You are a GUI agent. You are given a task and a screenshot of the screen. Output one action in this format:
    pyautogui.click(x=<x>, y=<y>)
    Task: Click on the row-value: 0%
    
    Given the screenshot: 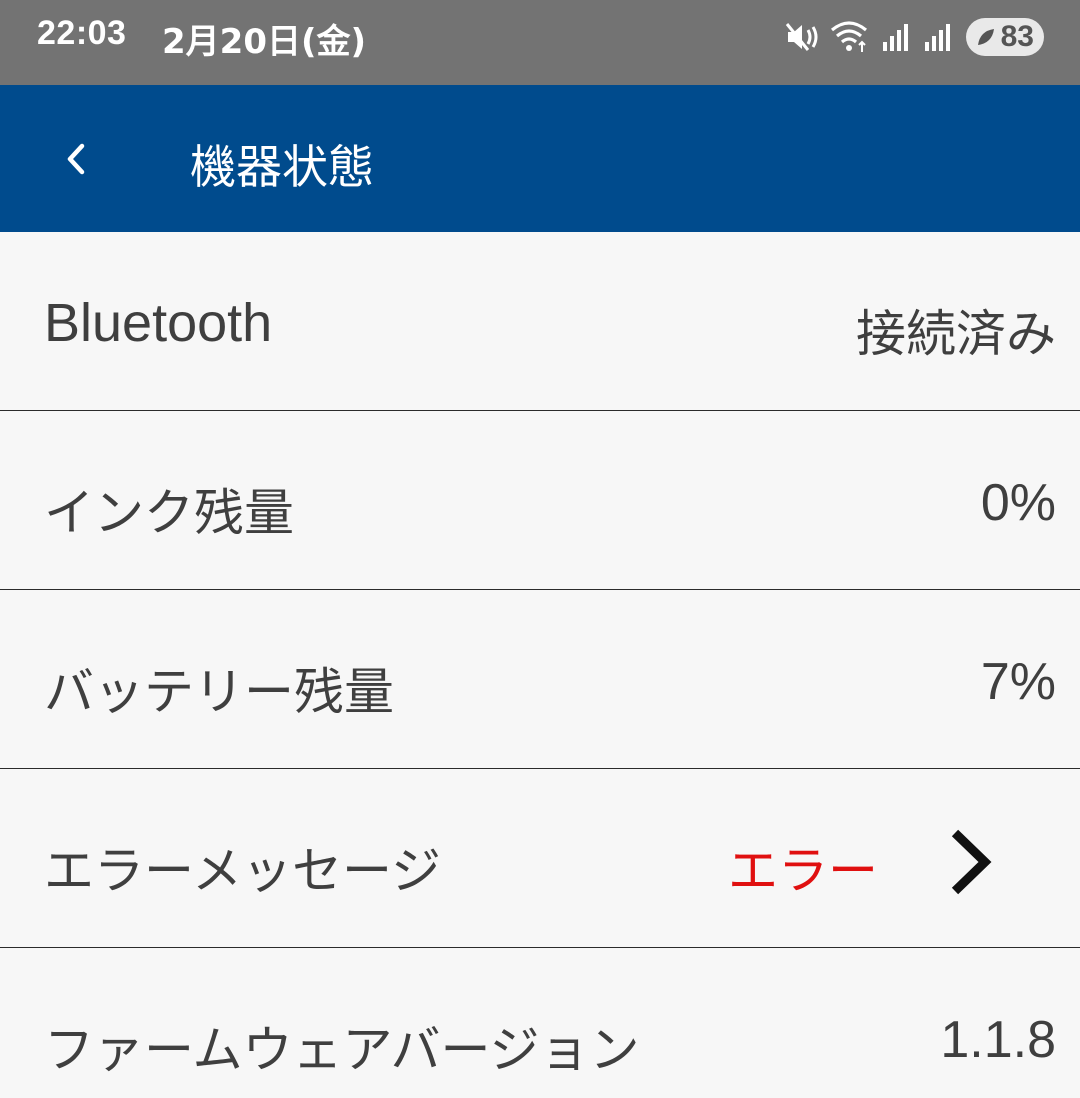 What is the action you would take?
    pyautogui.click(x=1018, y=503)
    